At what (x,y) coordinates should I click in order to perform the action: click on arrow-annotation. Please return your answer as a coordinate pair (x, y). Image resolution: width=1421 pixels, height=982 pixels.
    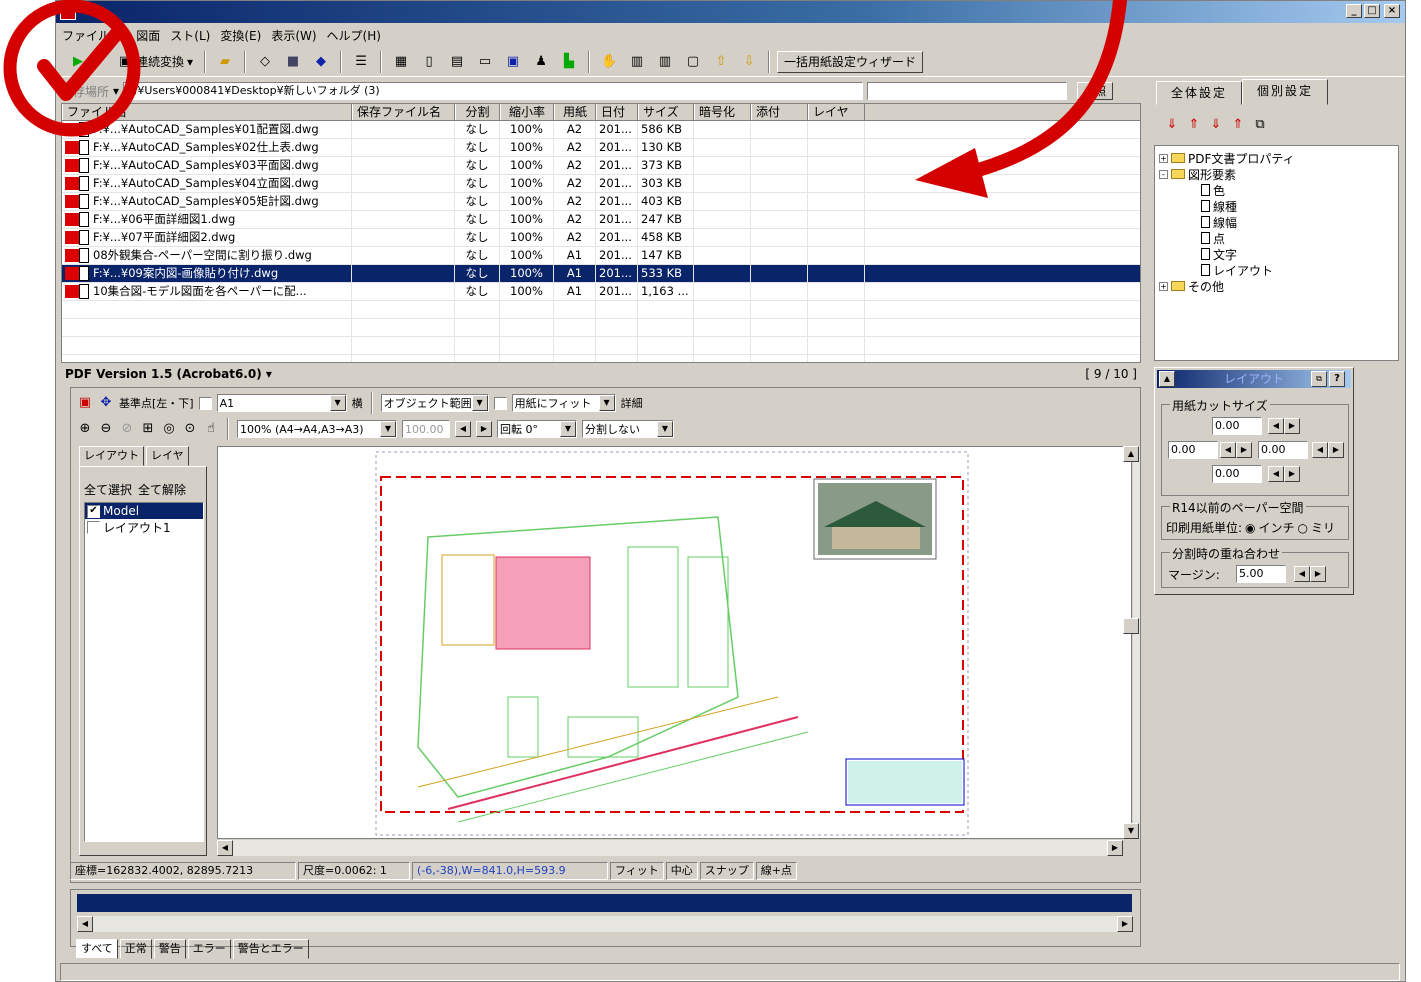
    Looking at the image, I should click on (1040, 91).